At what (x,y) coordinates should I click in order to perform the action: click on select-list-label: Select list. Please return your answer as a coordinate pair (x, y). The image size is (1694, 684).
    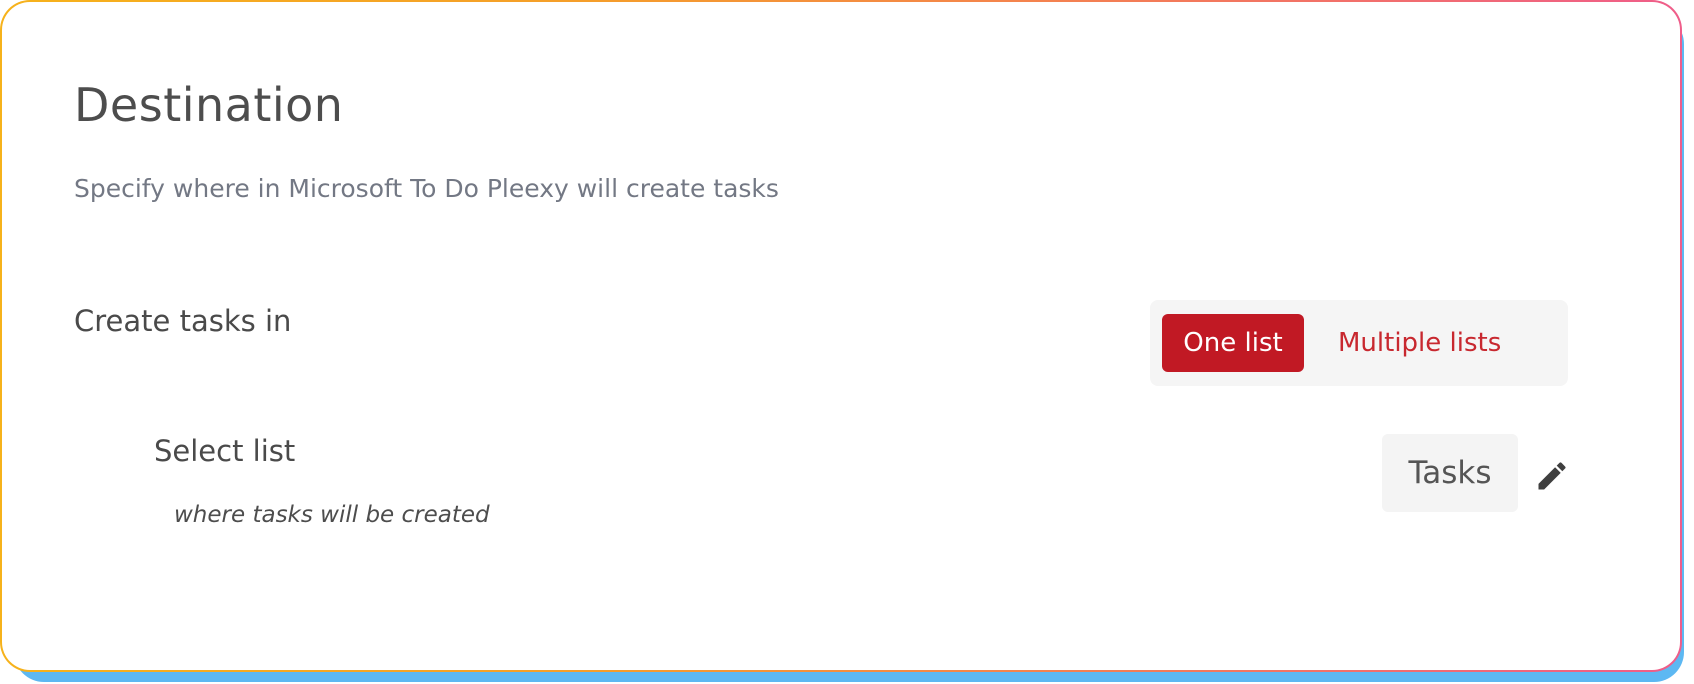
    Looking at the image, I should click on (225, 451).